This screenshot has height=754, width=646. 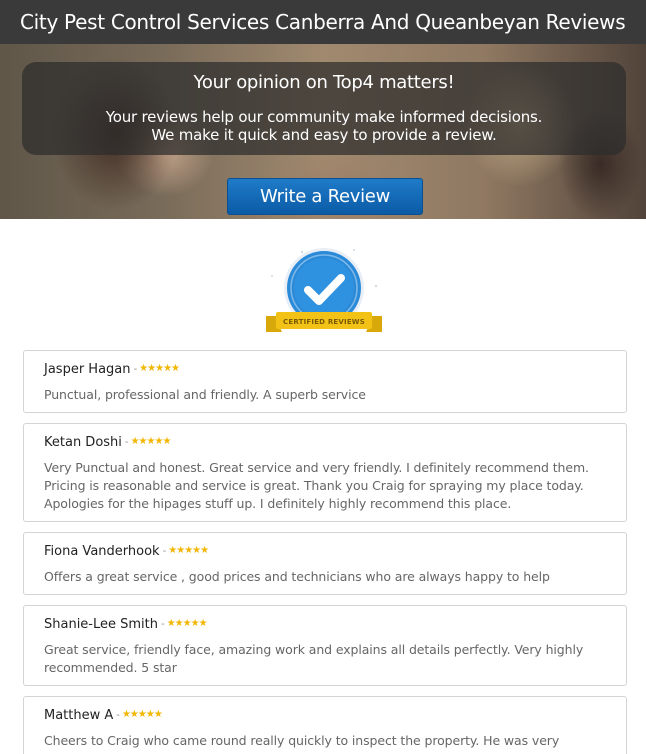 I want to click on certified-reviews-badge: CERTIFIED REVIEWS, so click(x=324, y=292).